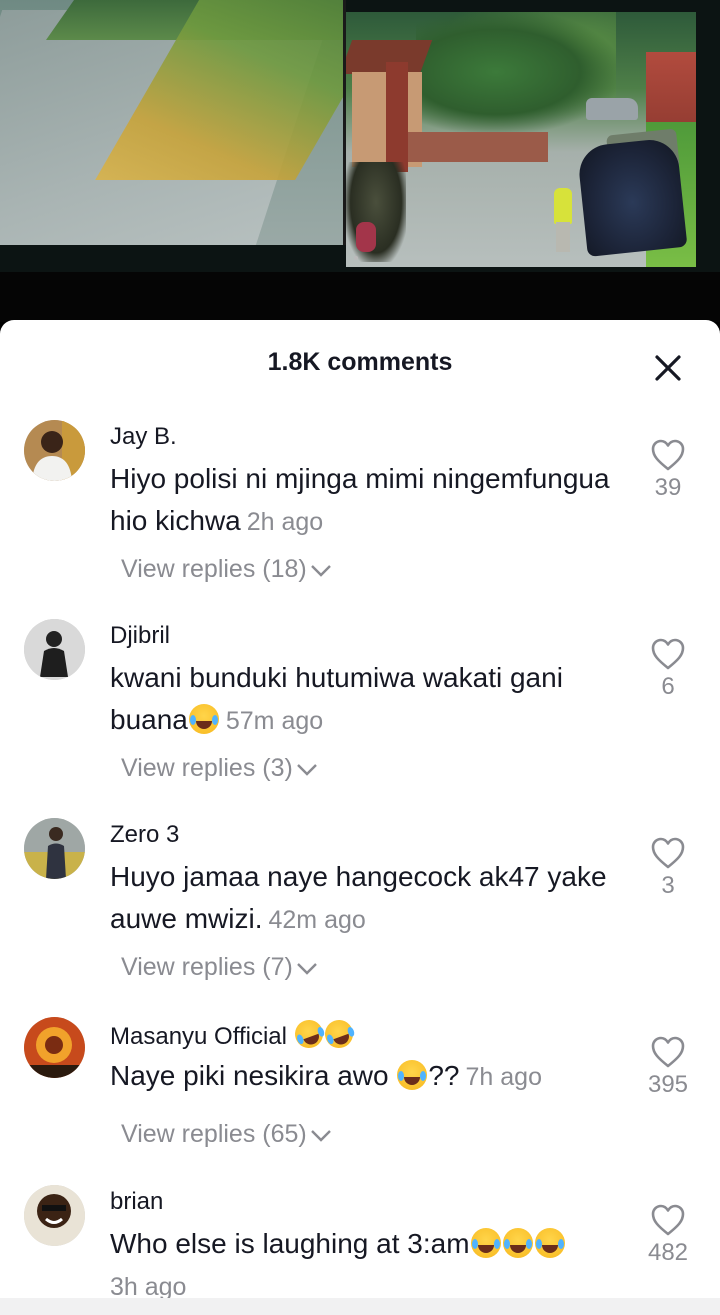  Describe the element at coordinates (148, 1287) in the screenshot. I see `comment-timestamp: 3h ago` at that location.